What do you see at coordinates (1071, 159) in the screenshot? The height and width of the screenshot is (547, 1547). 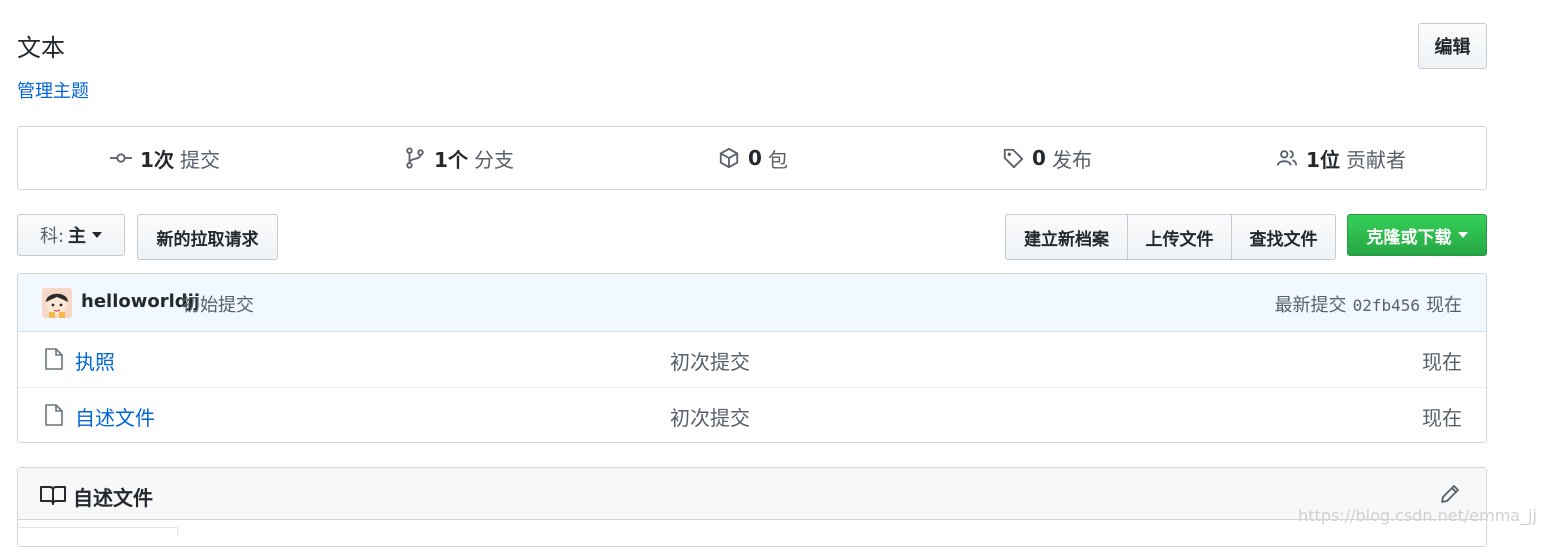 I see `releases-label: 发布` at bounding box center [1071, 159].